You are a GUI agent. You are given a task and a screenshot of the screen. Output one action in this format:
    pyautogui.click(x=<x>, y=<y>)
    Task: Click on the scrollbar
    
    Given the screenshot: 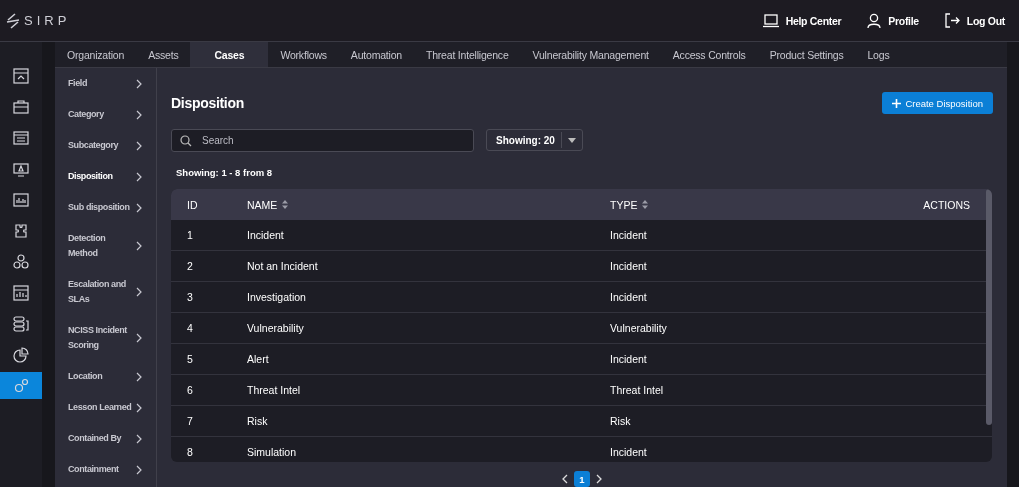 What is the action you would take?
    pyautogui.click(x=989, y=307)
    